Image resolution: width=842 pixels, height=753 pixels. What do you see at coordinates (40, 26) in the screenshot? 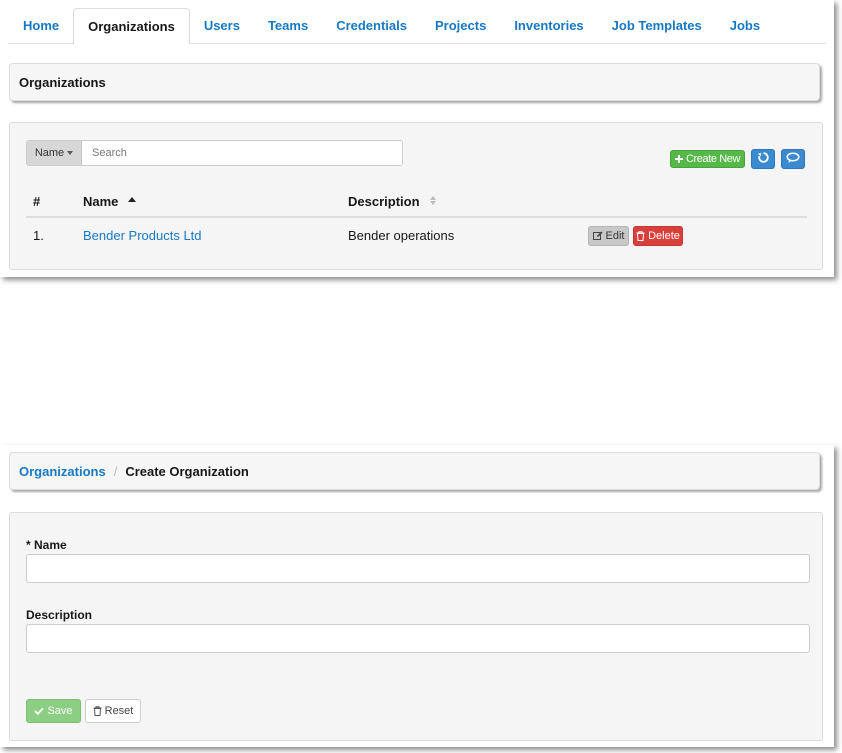
I see `tab-home: Home` at bounding box center [40, 26].